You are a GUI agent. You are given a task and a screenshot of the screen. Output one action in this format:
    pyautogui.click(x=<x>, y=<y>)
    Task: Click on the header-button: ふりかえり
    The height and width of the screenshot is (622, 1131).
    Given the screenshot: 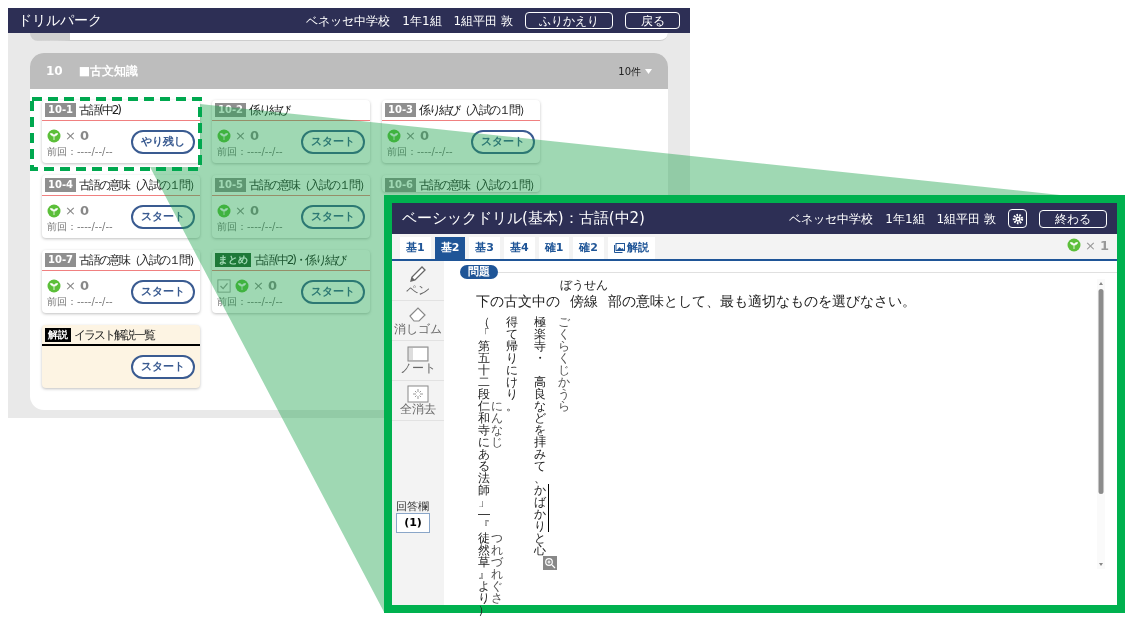 What is the action you would take?
    pyautogui.click(x=569, y=20)
    